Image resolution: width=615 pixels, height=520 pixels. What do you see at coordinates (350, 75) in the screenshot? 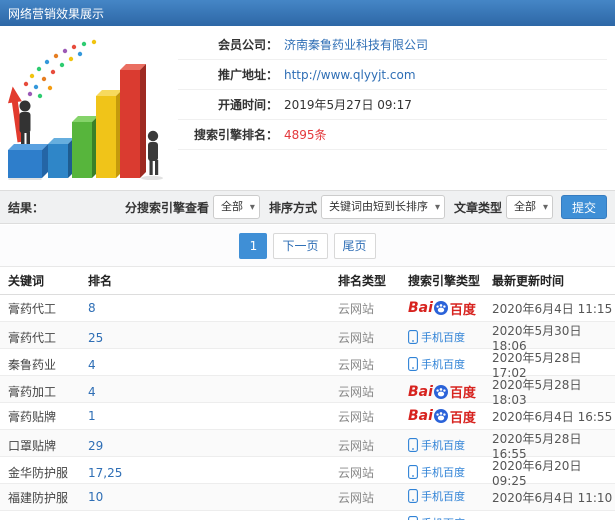
I see `promo-url-link: http://www.qlyyjt.com` at bounding box center [350, 75].